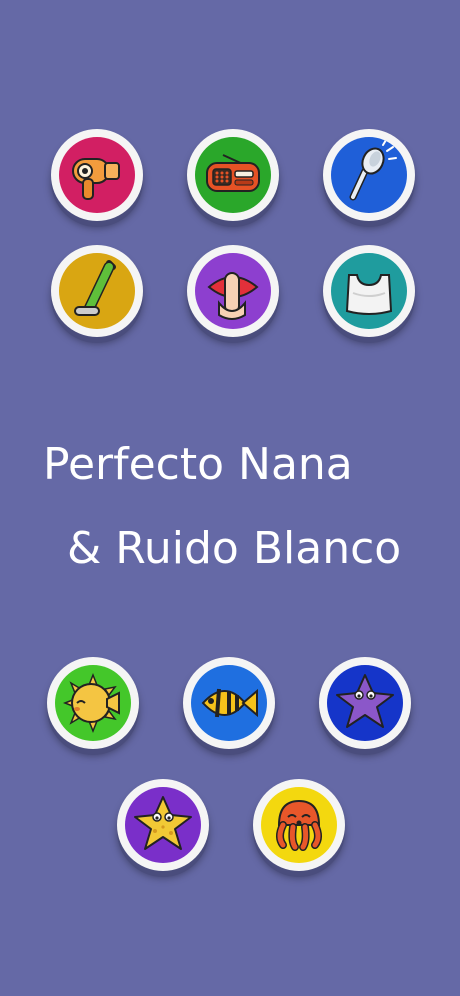 Image resolution: width=460 pixels, height=996 pixels. What do you see at coordinates (96, 179) in the screenshot?
I see `hair-dryer-icon` at bounding box center [96, 179].